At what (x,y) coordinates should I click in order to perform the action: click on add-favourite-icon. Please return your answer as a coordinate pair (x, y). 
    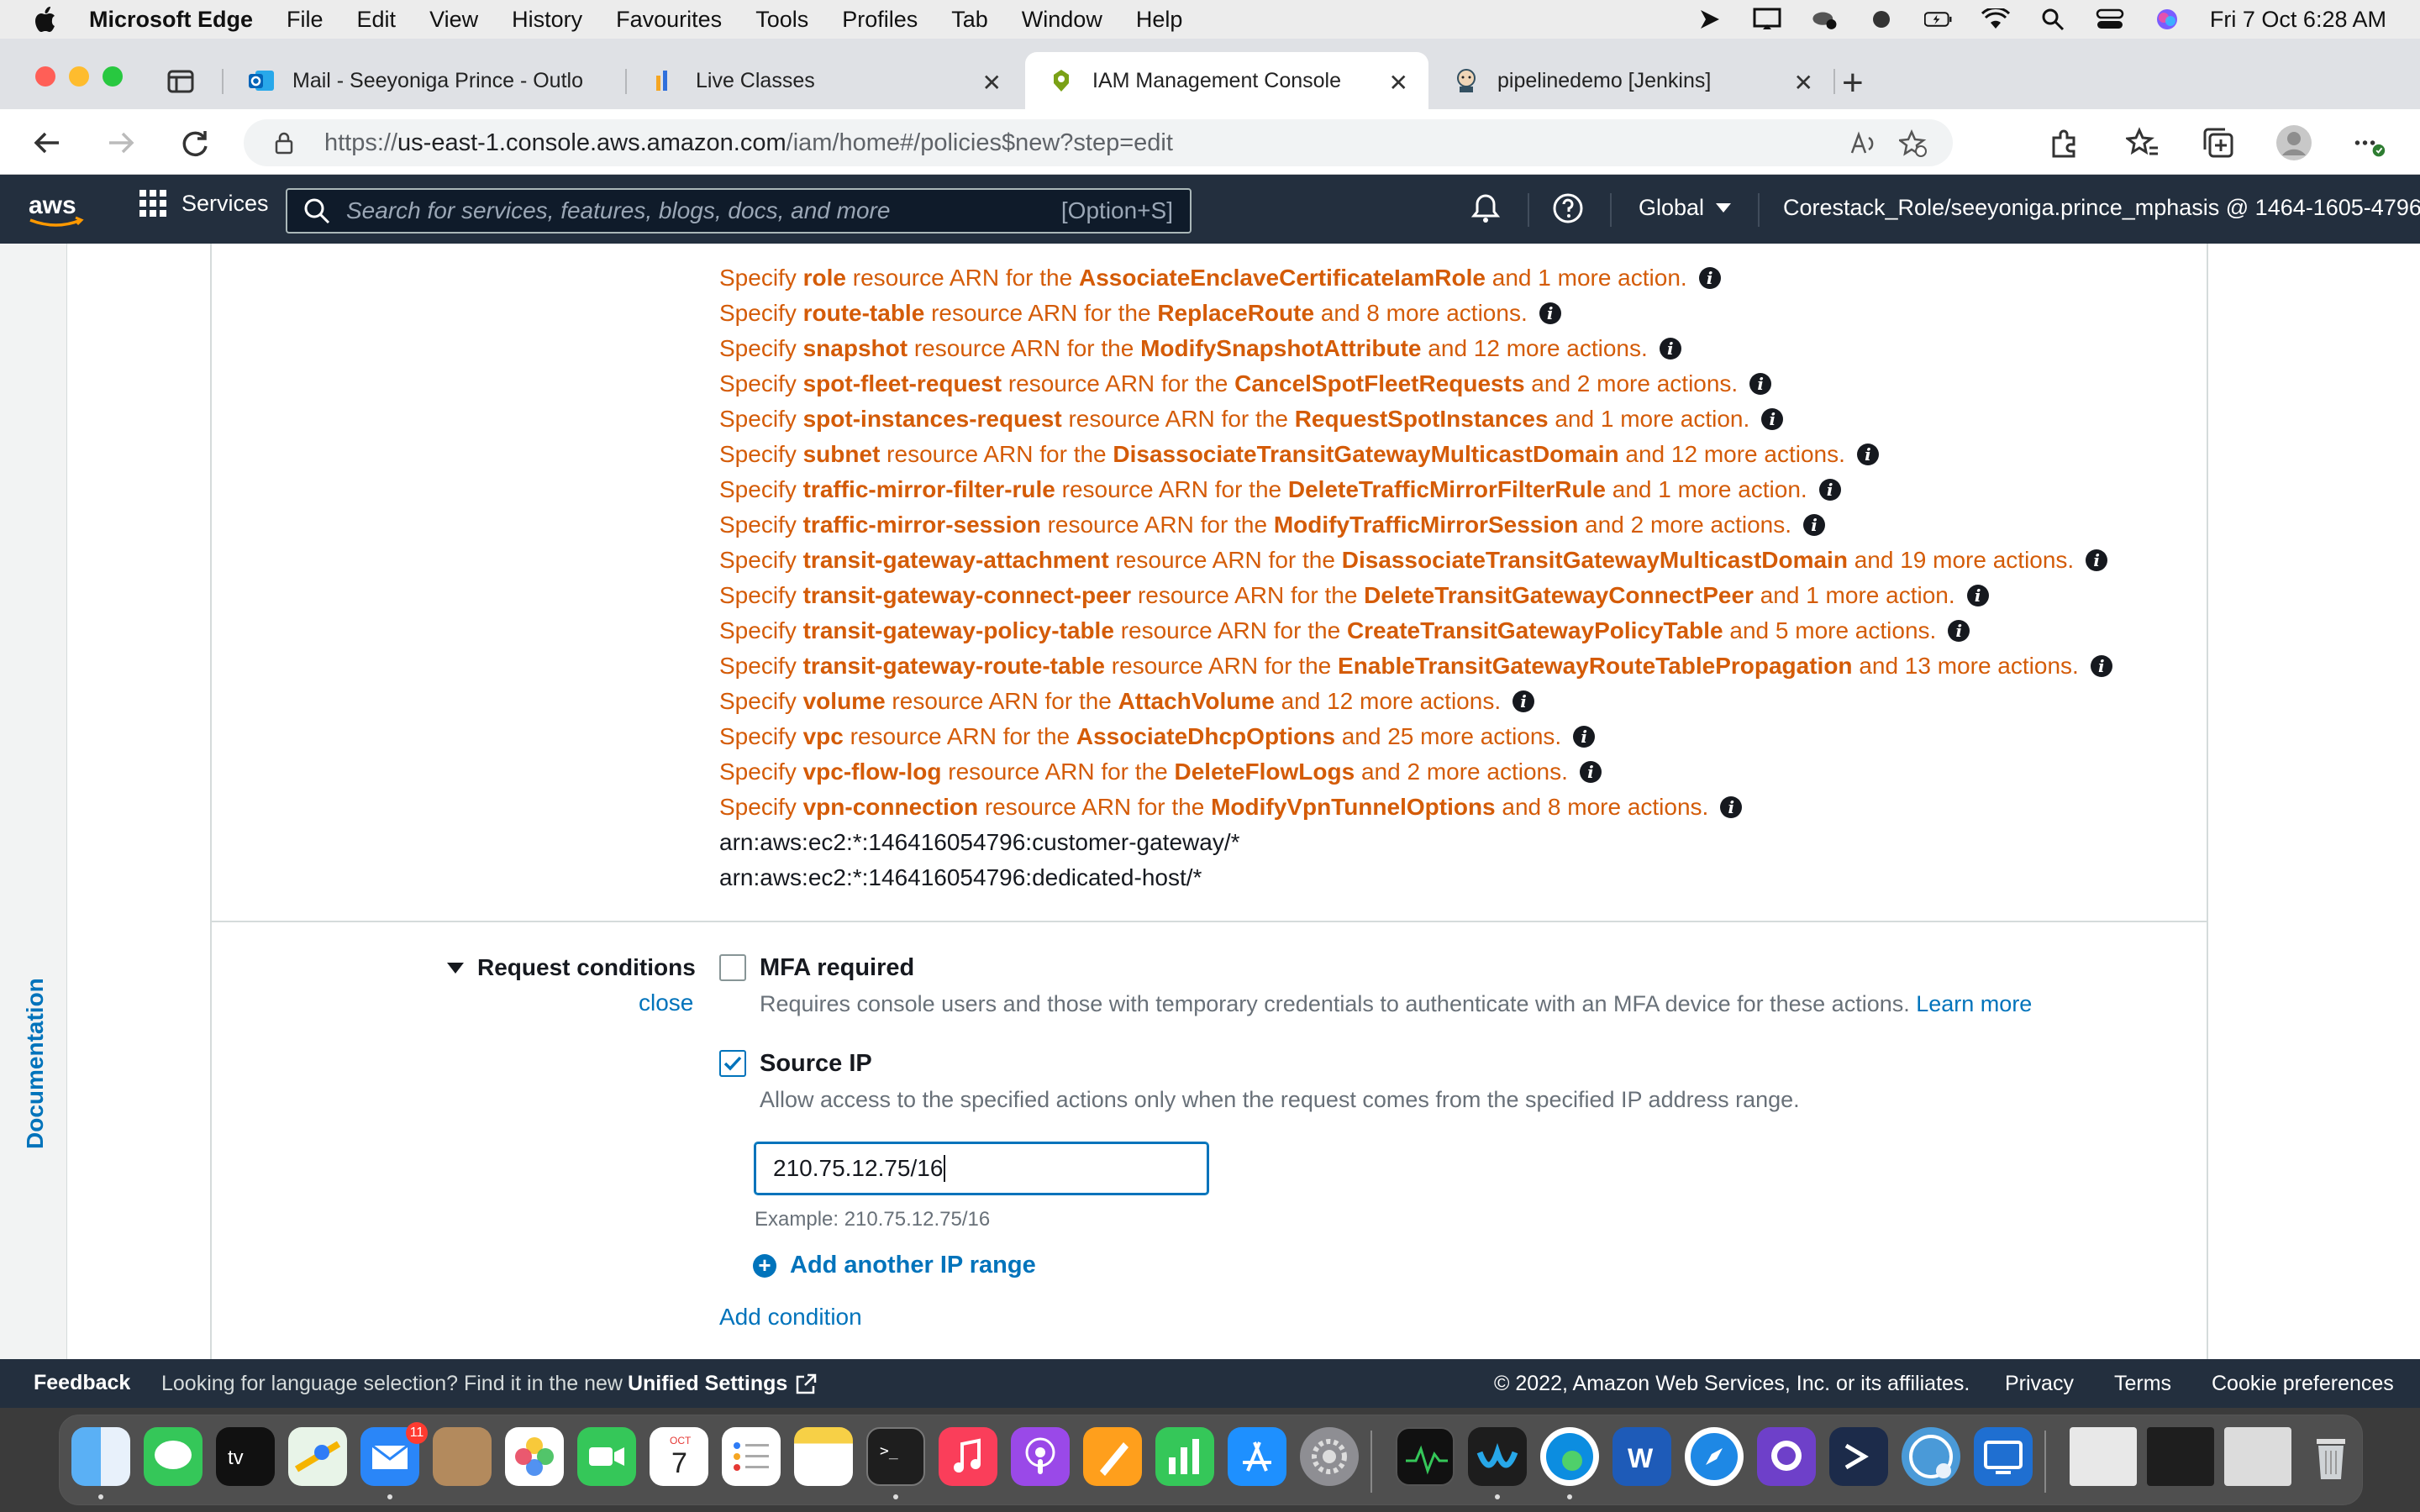
    Looking at the image, I should click on (1914, 143).